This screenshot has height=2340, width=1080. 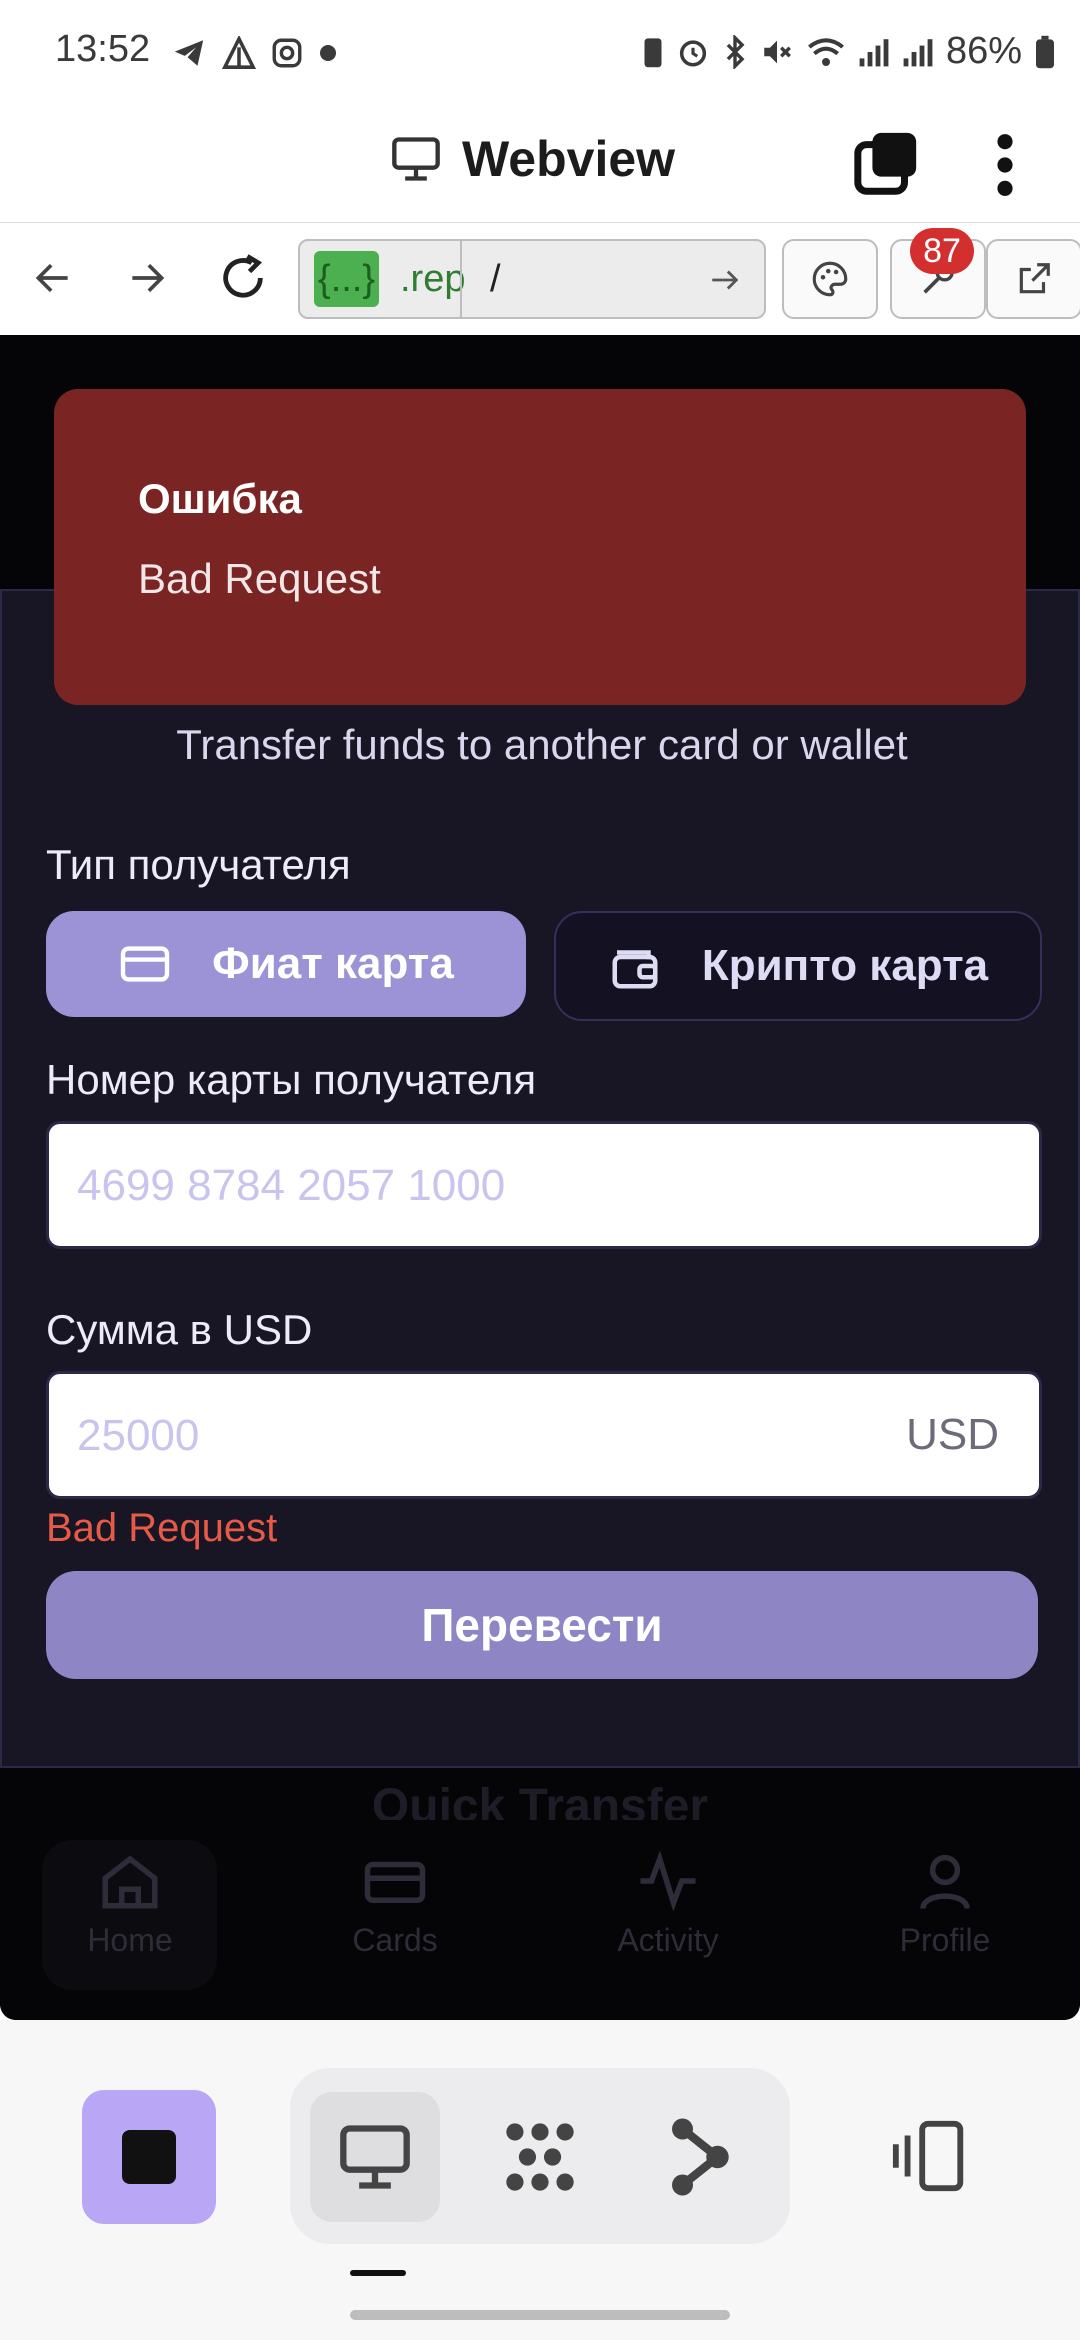 What do you see at coordinates (735, 51) in the screenshot?
I see `bluetooth-icon` at bounding box center [735, 51].